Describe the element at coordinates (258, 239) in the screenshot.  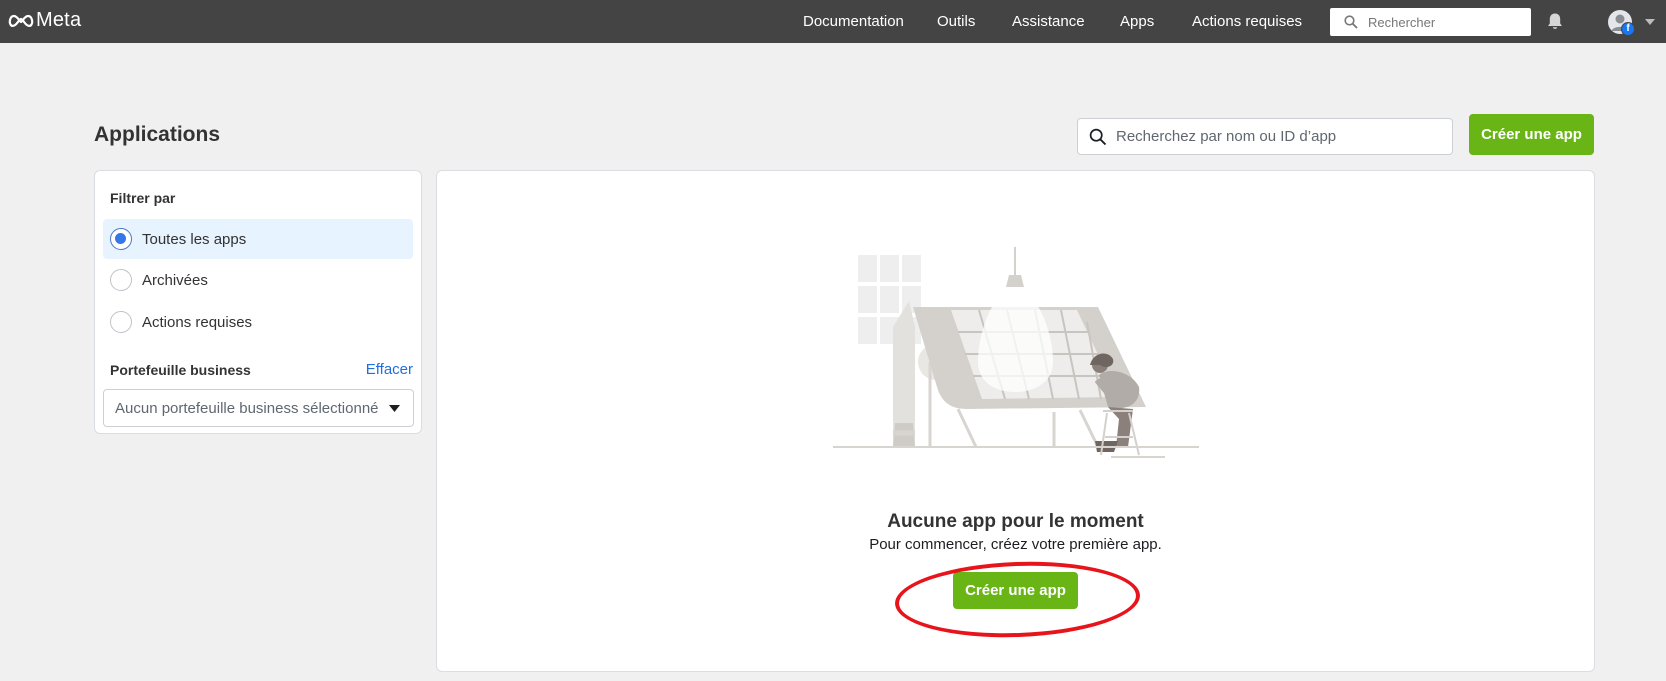
I see `filter-option-all-apps: Toutes les apps` at that location.